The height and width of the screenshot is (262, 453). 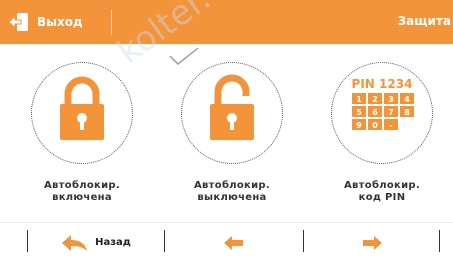 I want to click on back-button: Назад, so click(x=96, y=242).